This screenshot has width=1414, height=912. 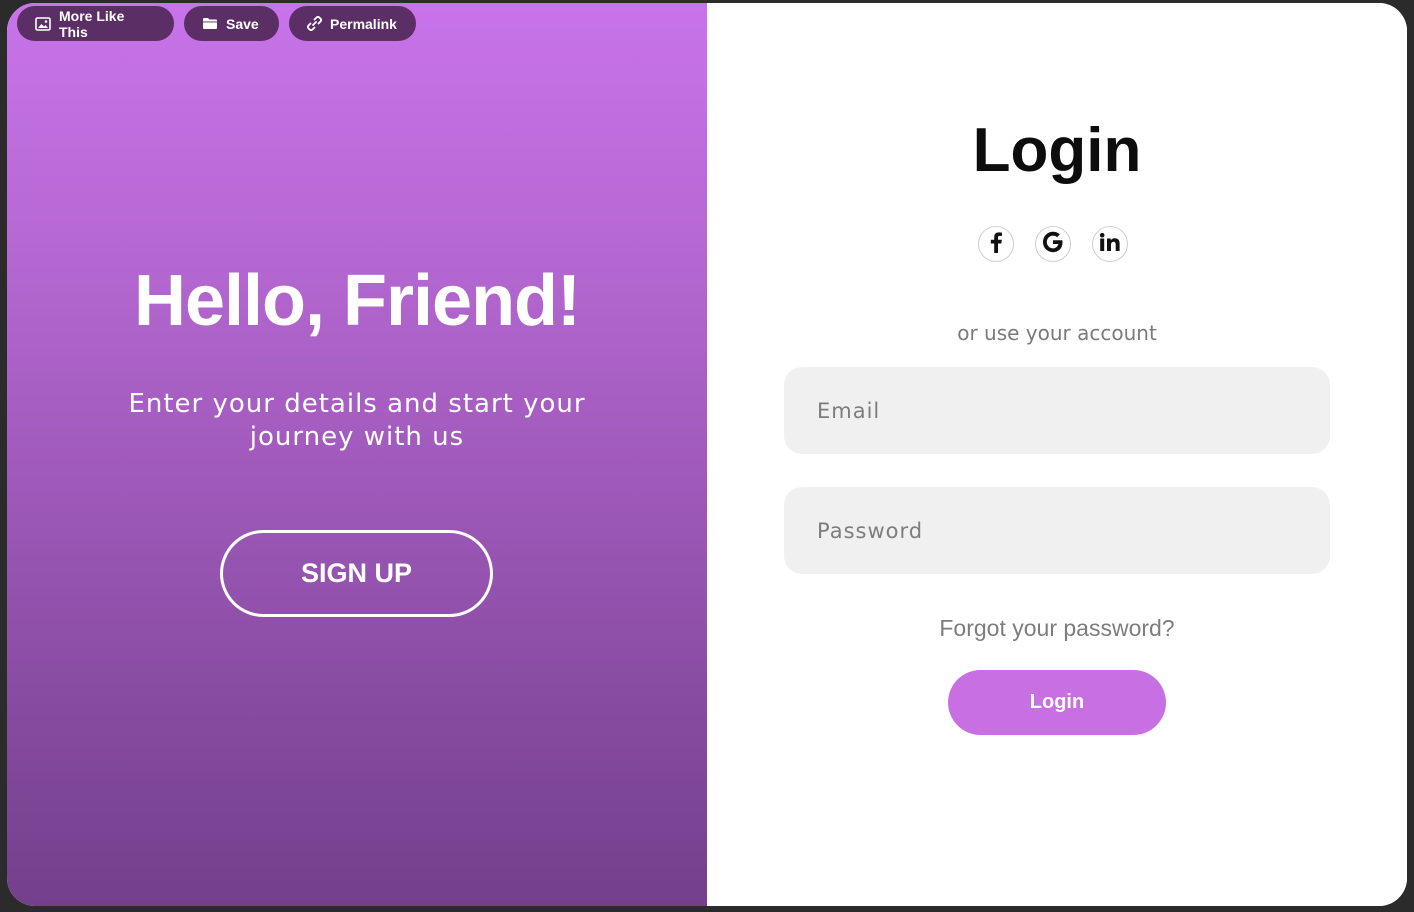 I want to click on folder-icon, so click(x=210, y=23).